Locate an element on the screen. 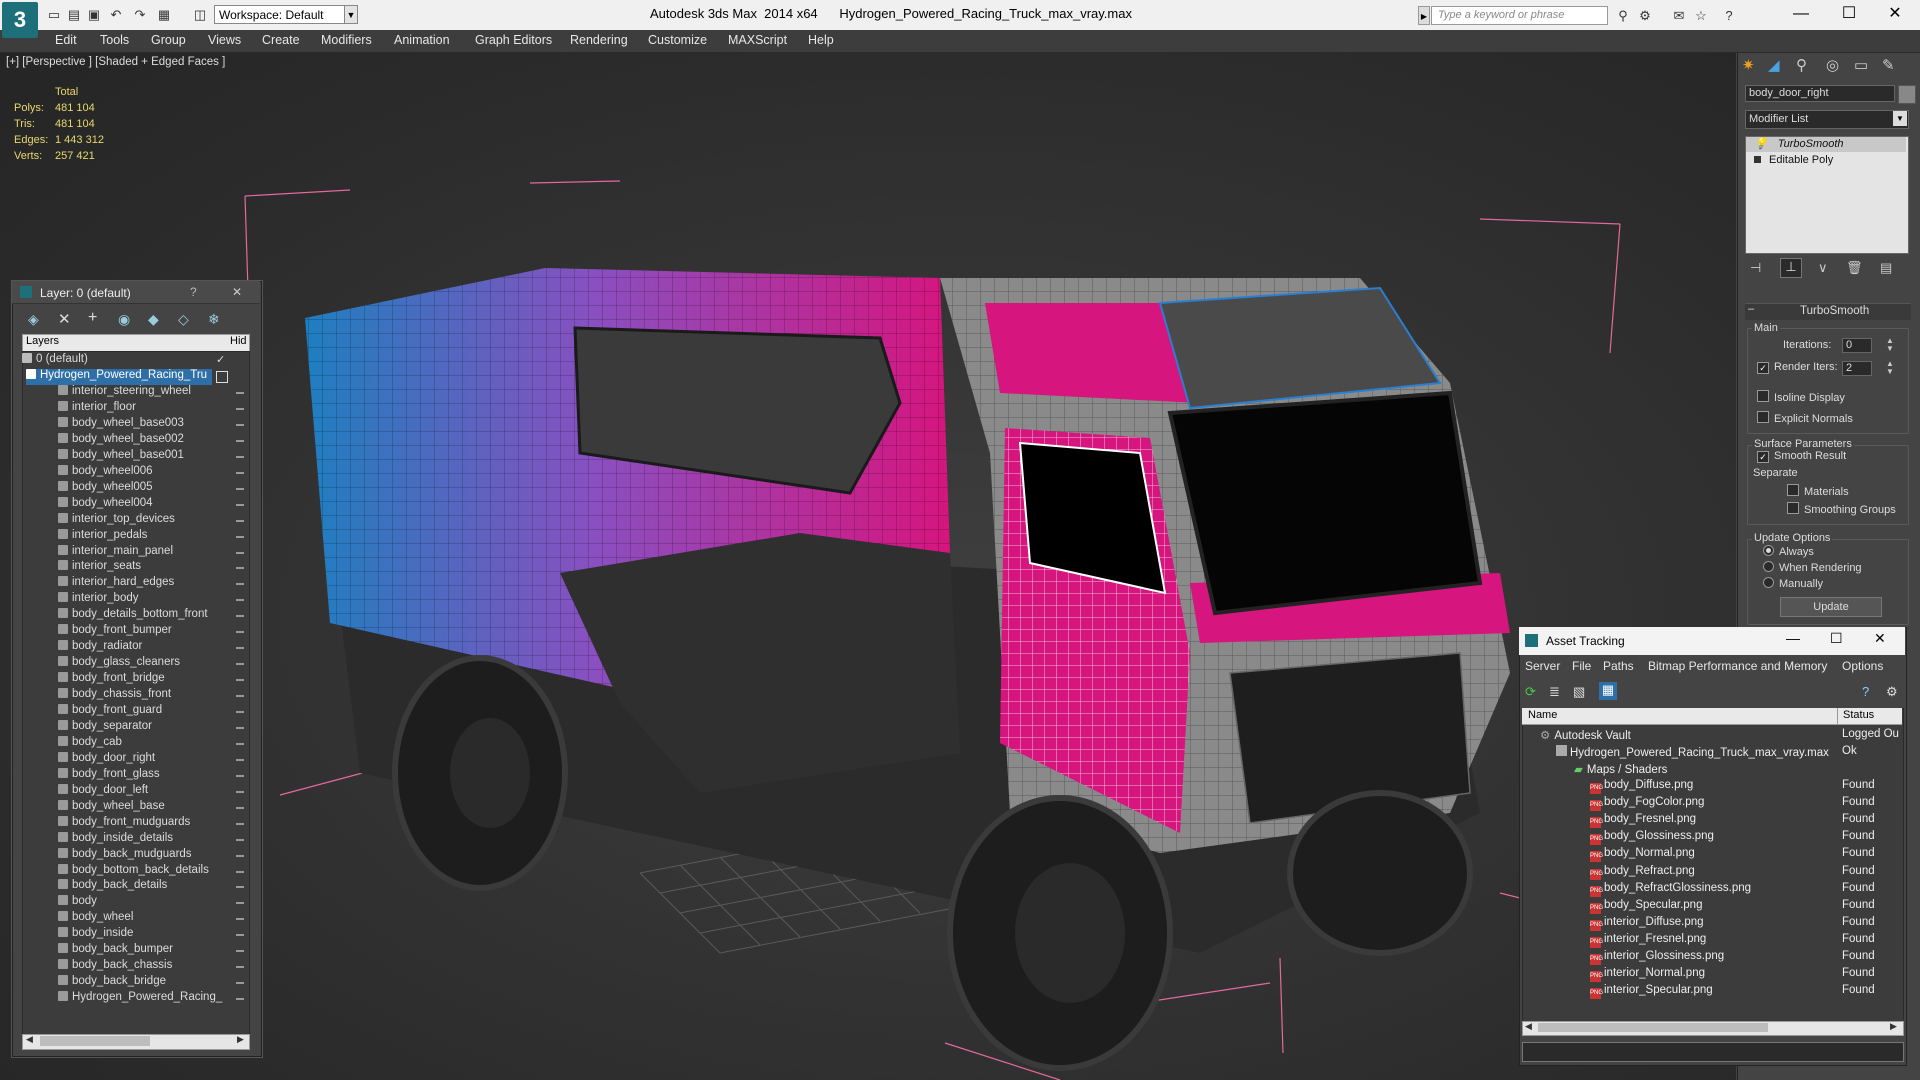 The height and width of the screenshot is (1080, 1920). render-iters-spinner: 2 is located at coordinates (1857, 368).